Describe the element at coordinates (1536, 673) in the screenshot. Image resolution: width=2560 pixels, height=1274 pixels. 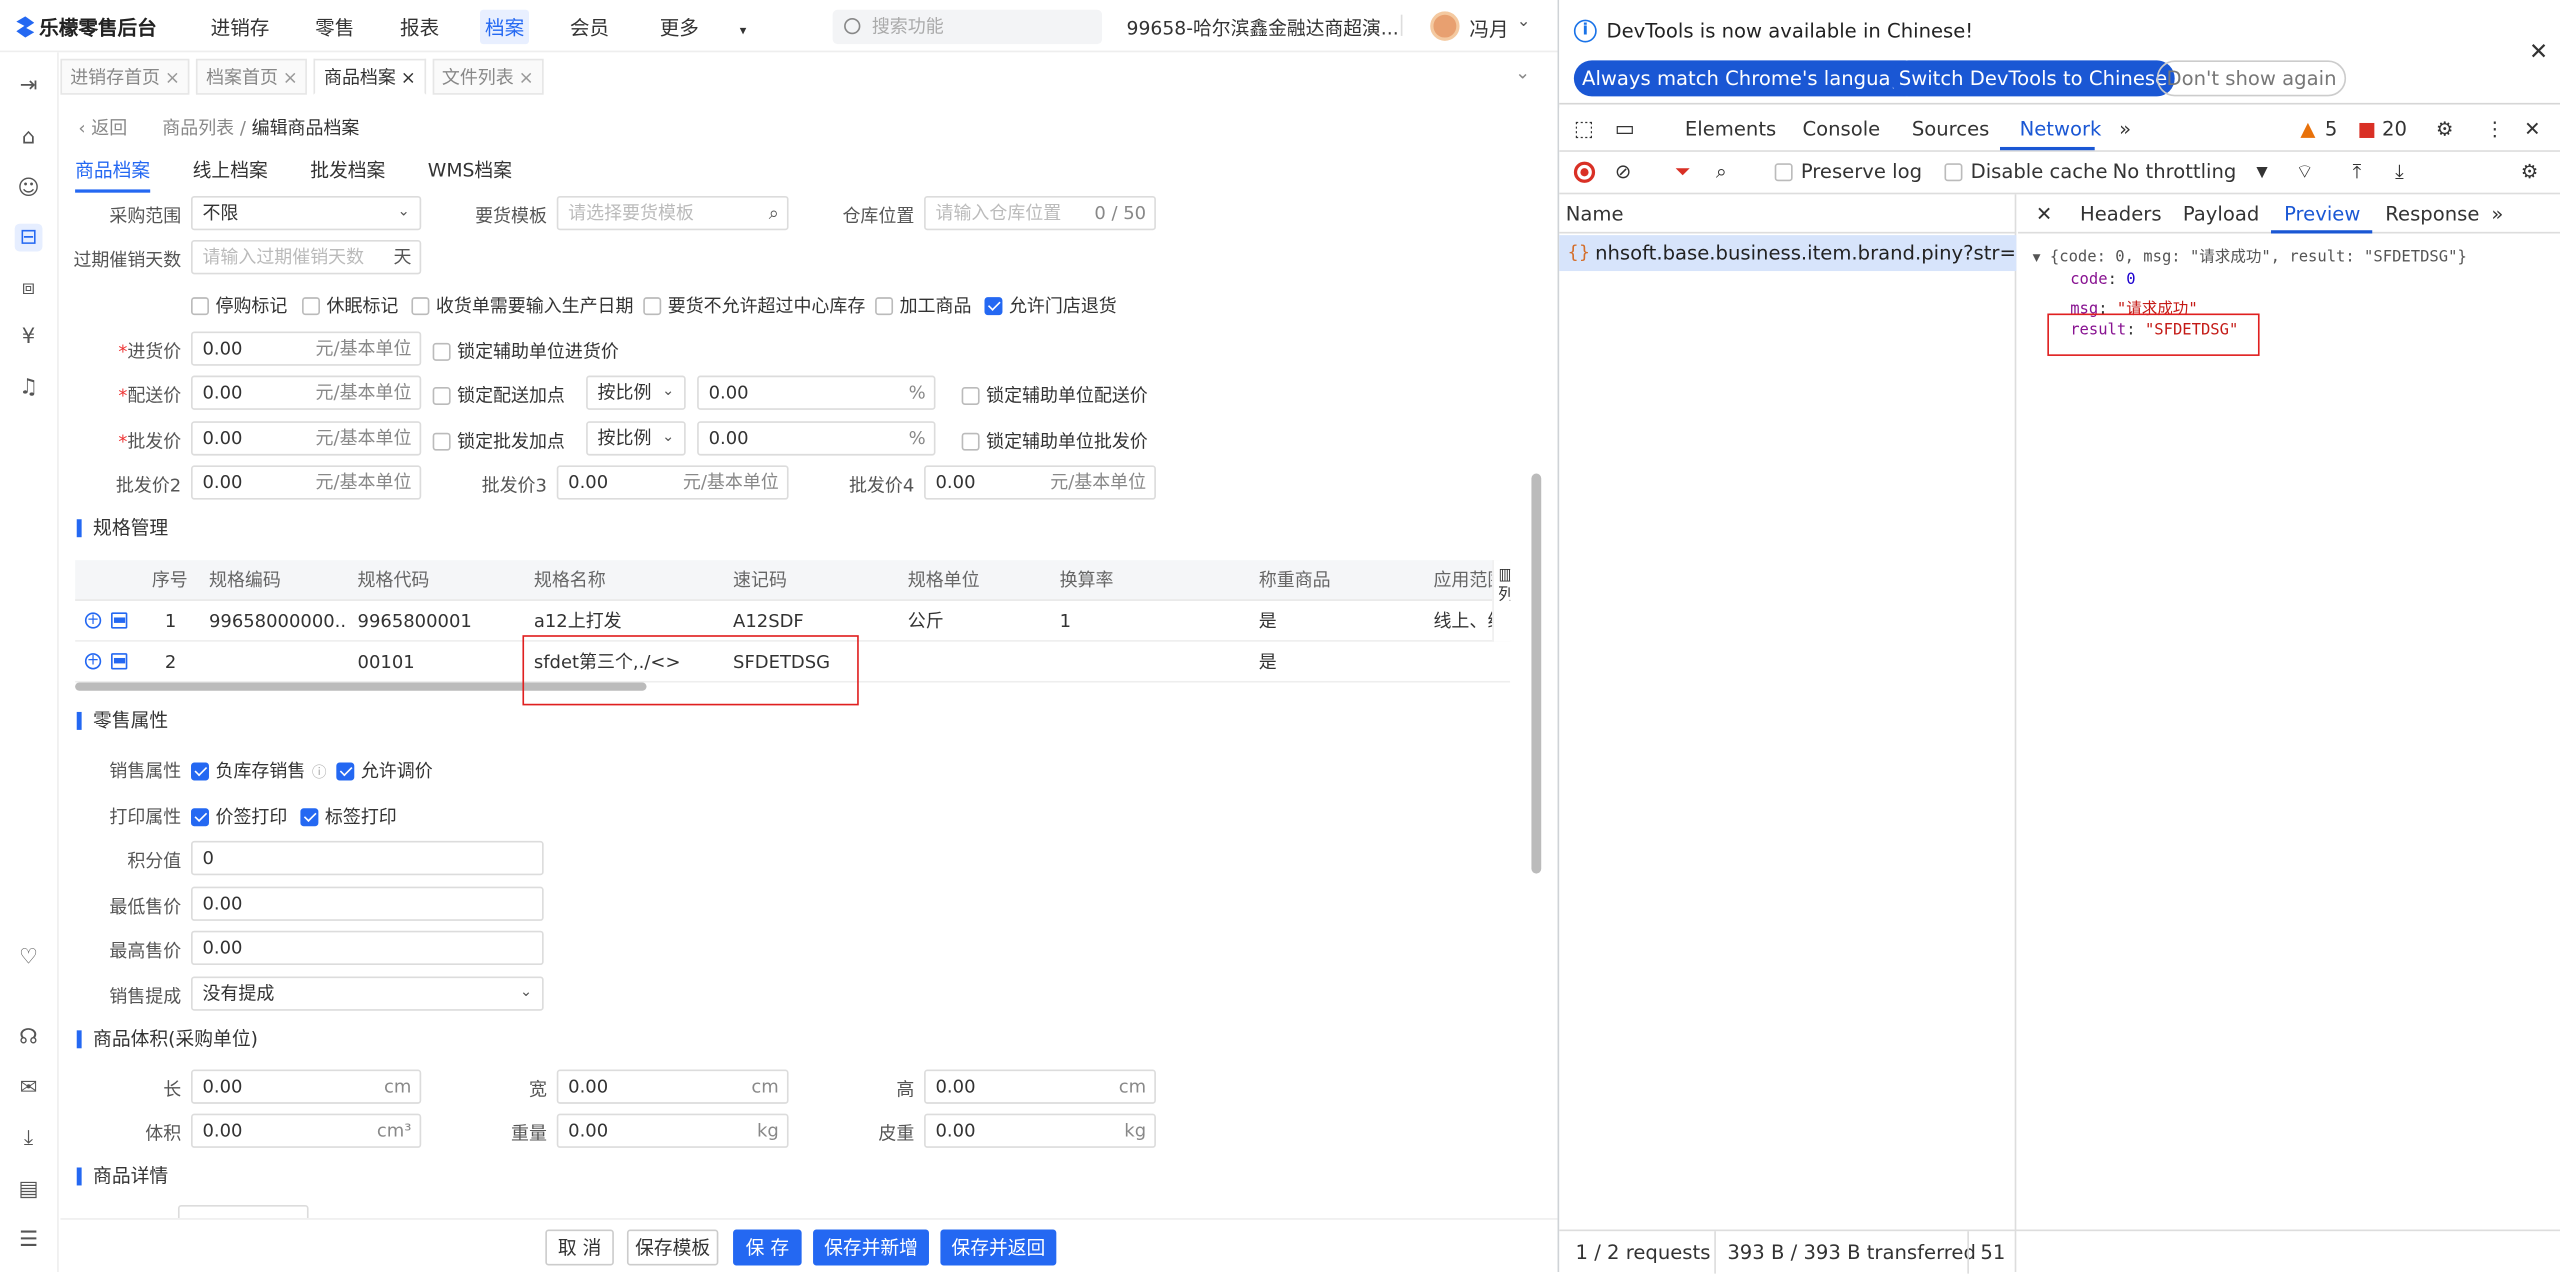
I see `page-vertical-scrollbar` at that location.